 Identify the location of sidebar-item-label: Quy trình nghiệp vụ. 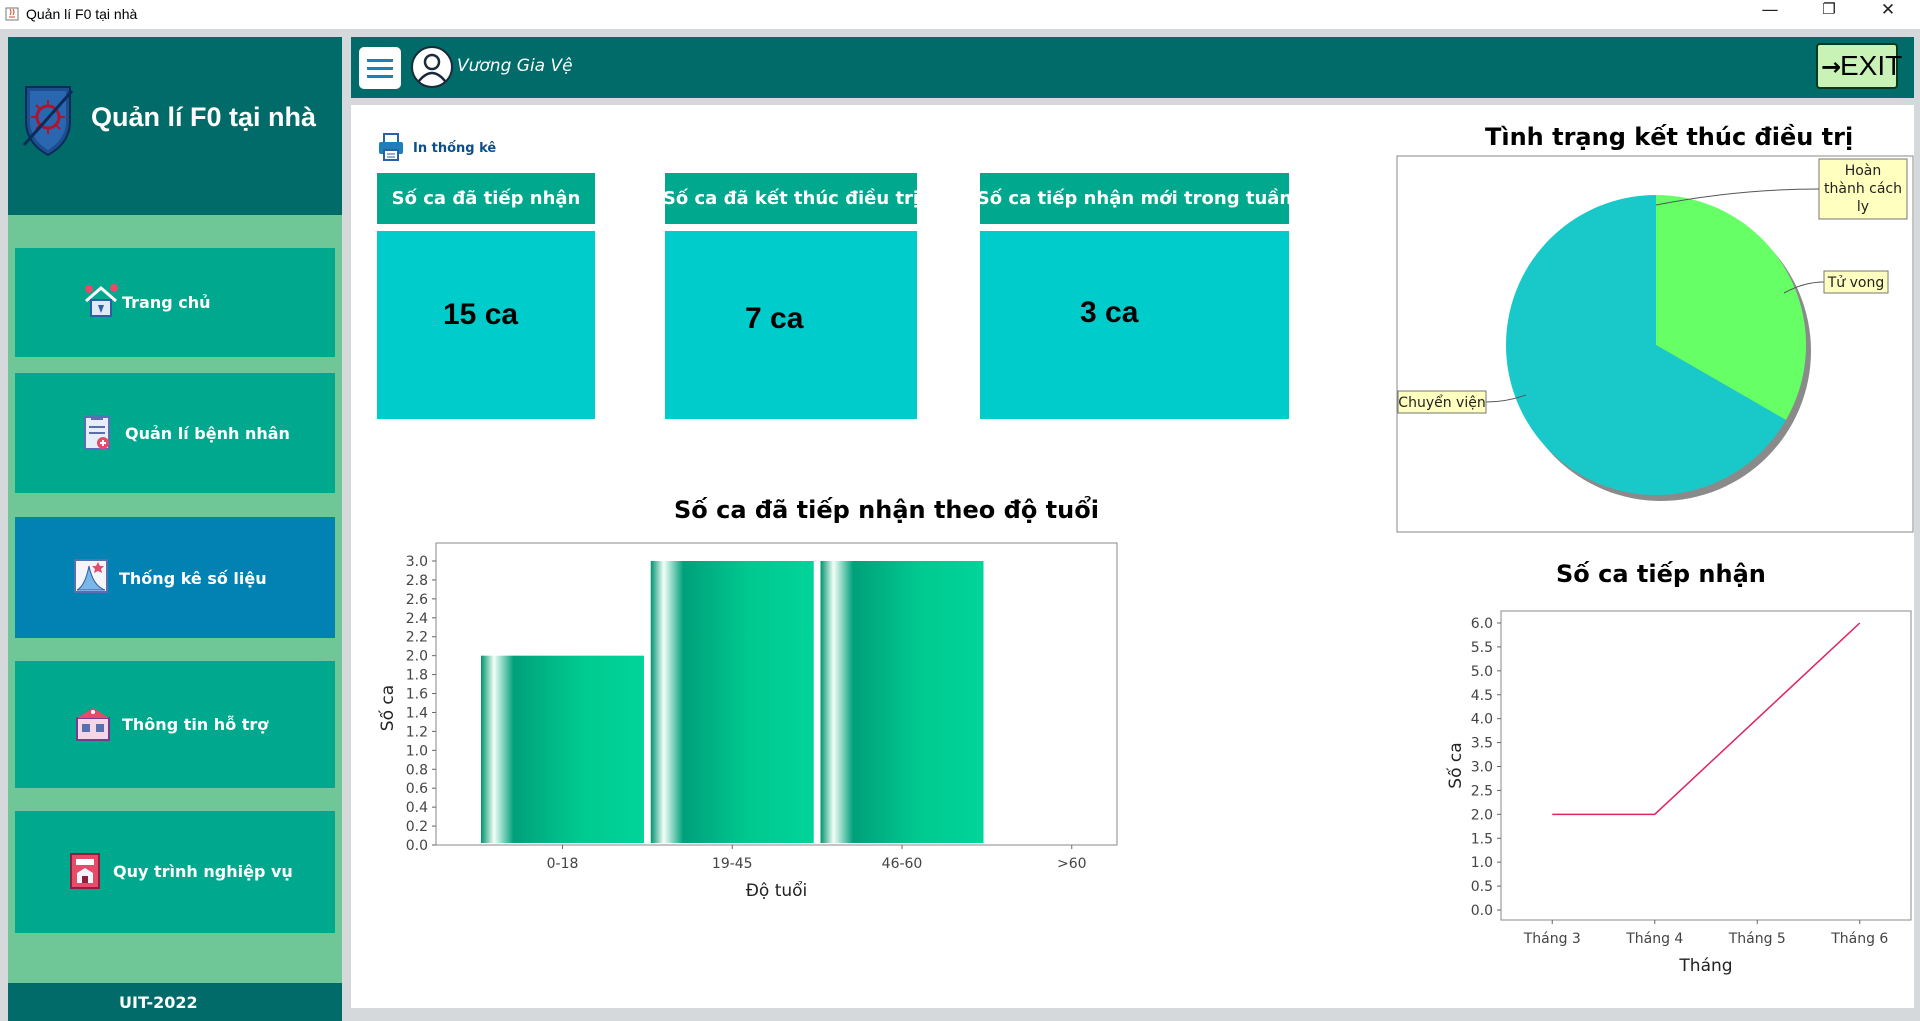
(203, 871).